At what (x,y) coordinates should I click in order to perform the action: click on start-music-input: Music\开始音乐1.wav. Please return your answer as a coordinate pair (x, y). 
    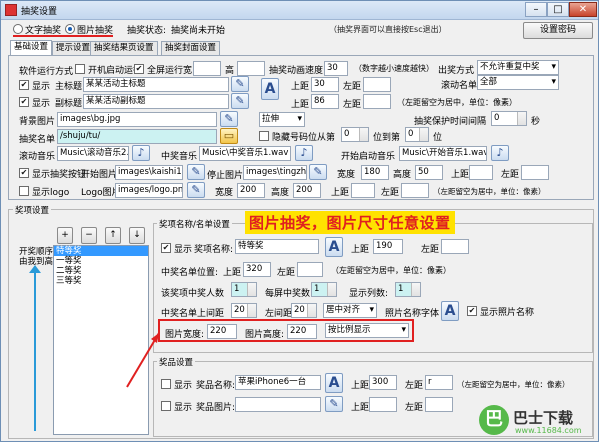
    Looking at the image, I should click on (443, 153).